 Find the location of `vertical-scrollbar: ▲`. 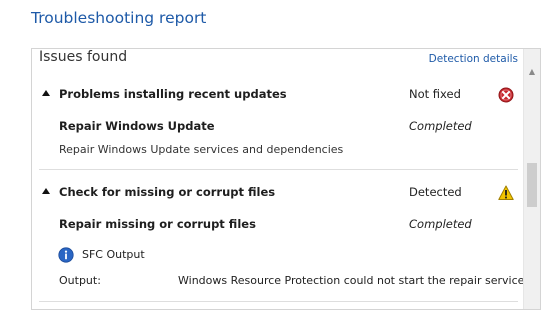

vertical-scrollbar: ▲ is located at coordinates (531, 179).